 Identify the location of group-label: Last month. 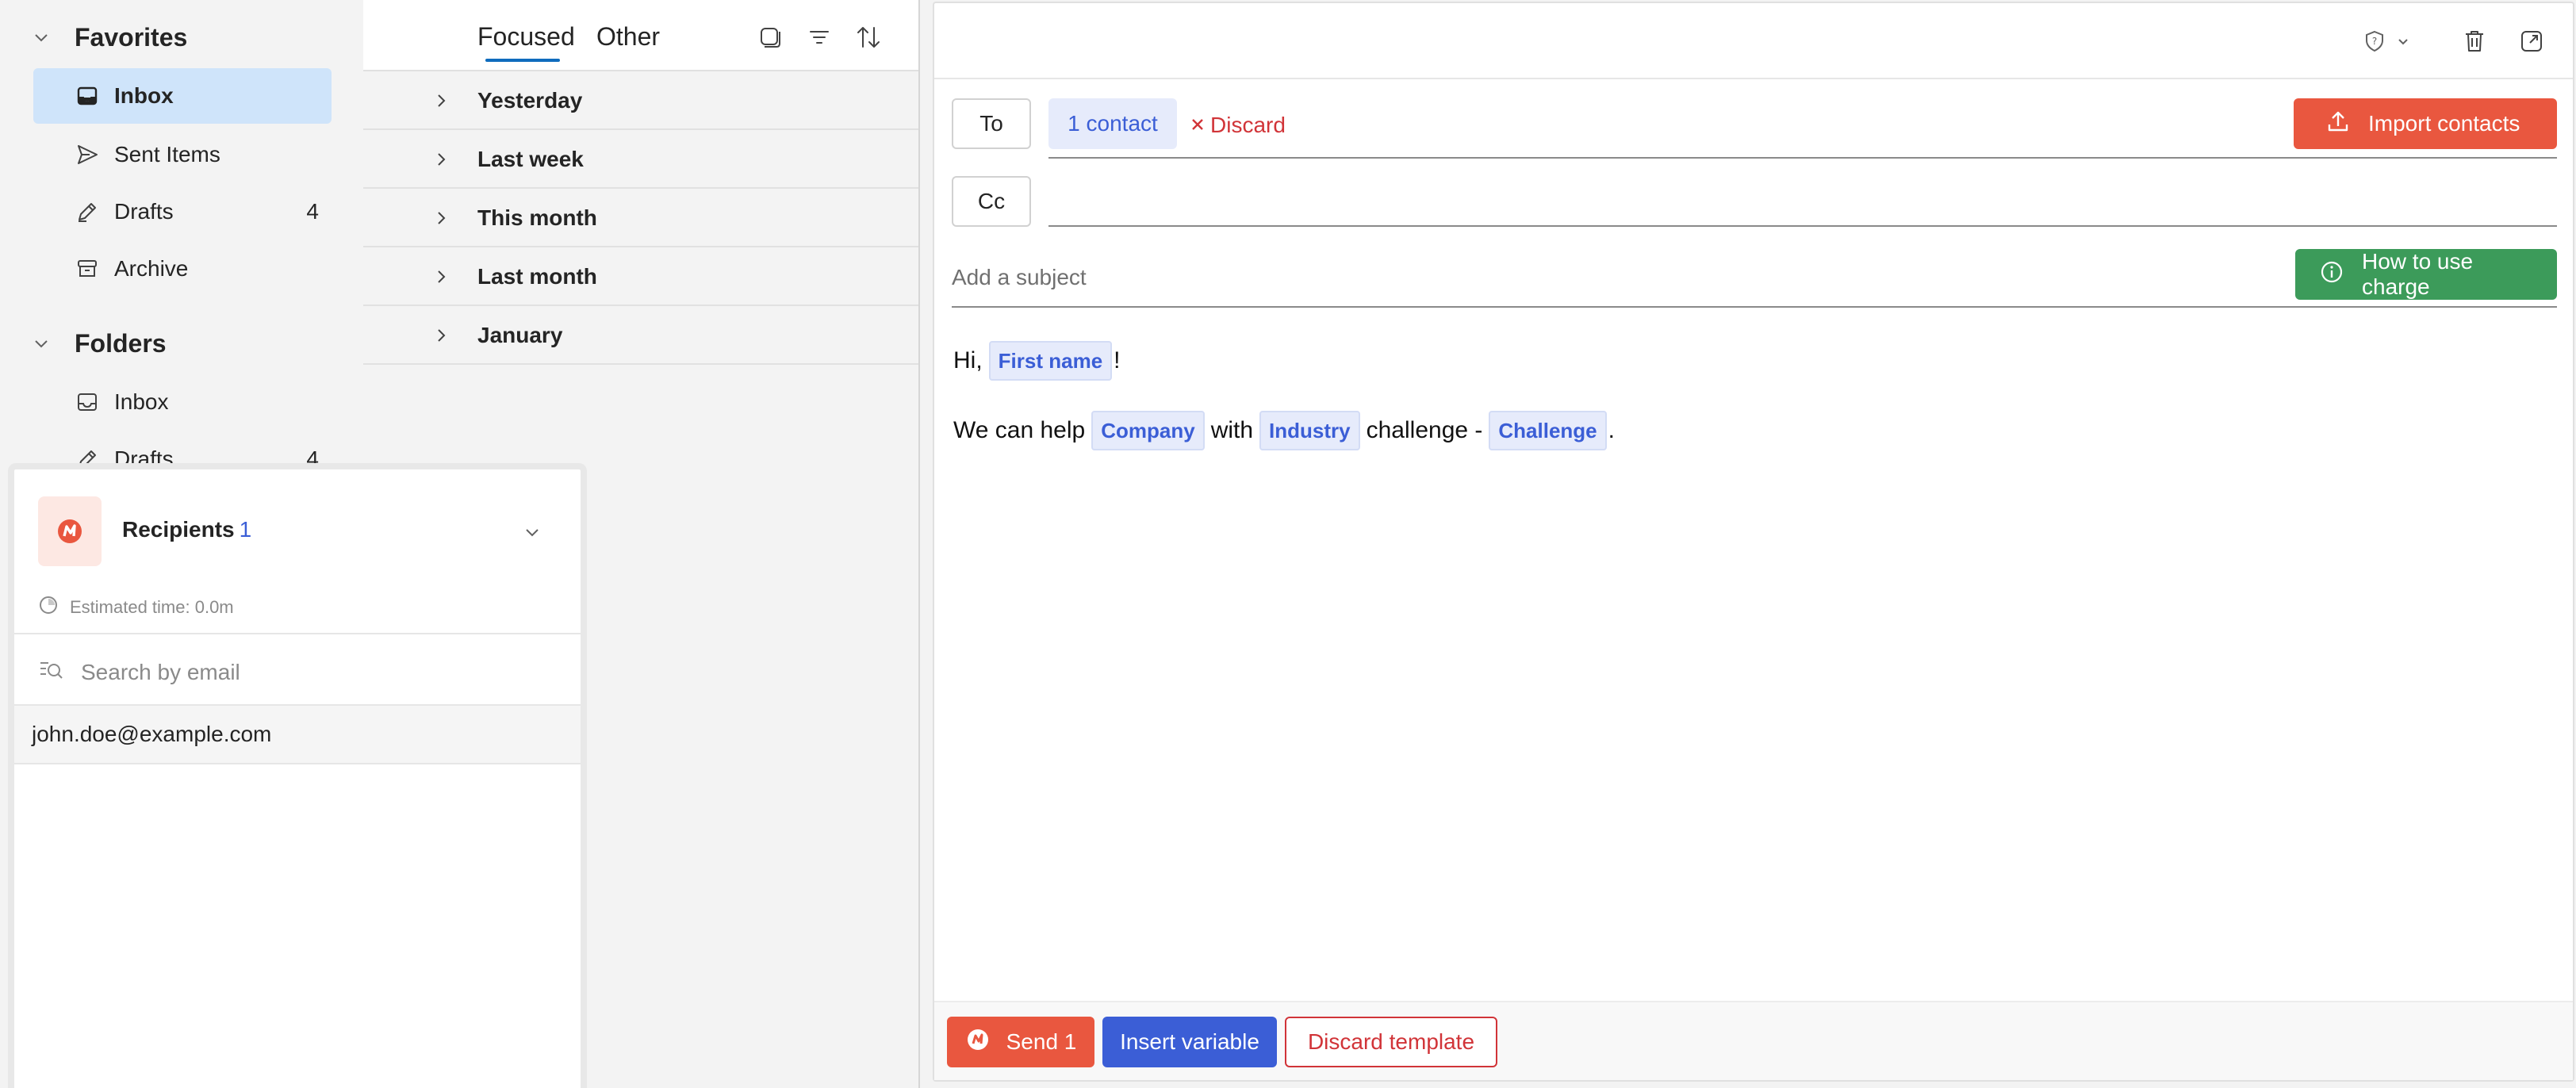
(537, 276).